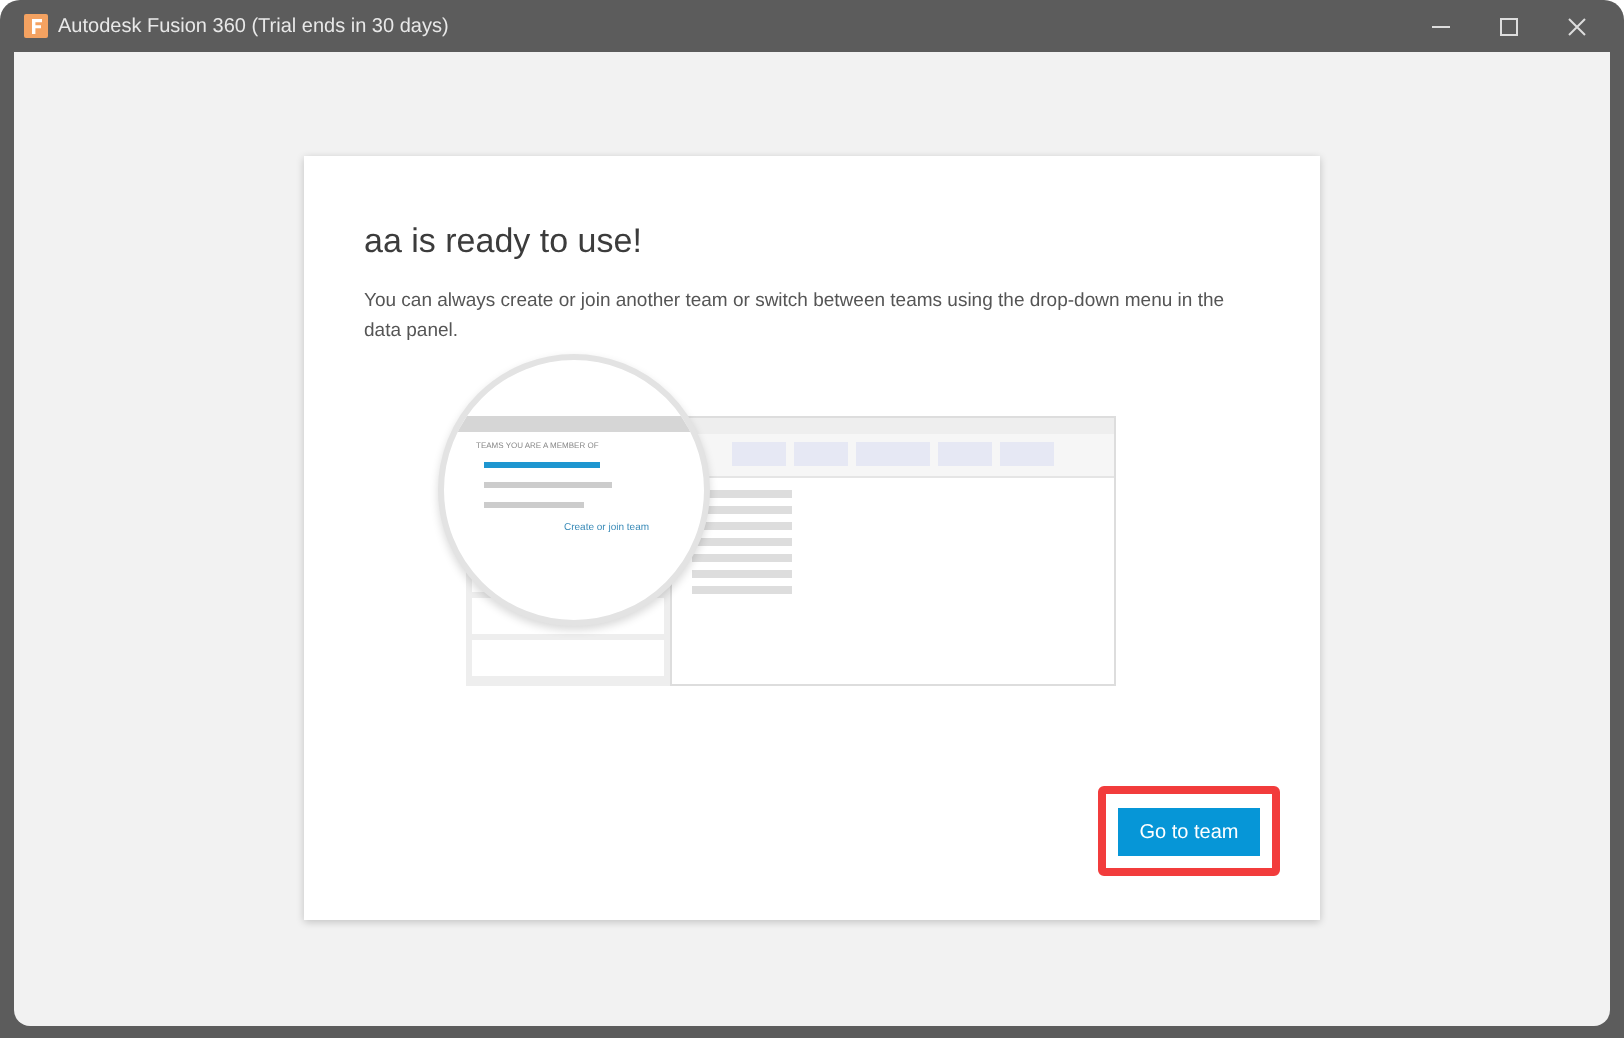  I want to click on go-to-team-button: Go to team, so click(1189, 832).